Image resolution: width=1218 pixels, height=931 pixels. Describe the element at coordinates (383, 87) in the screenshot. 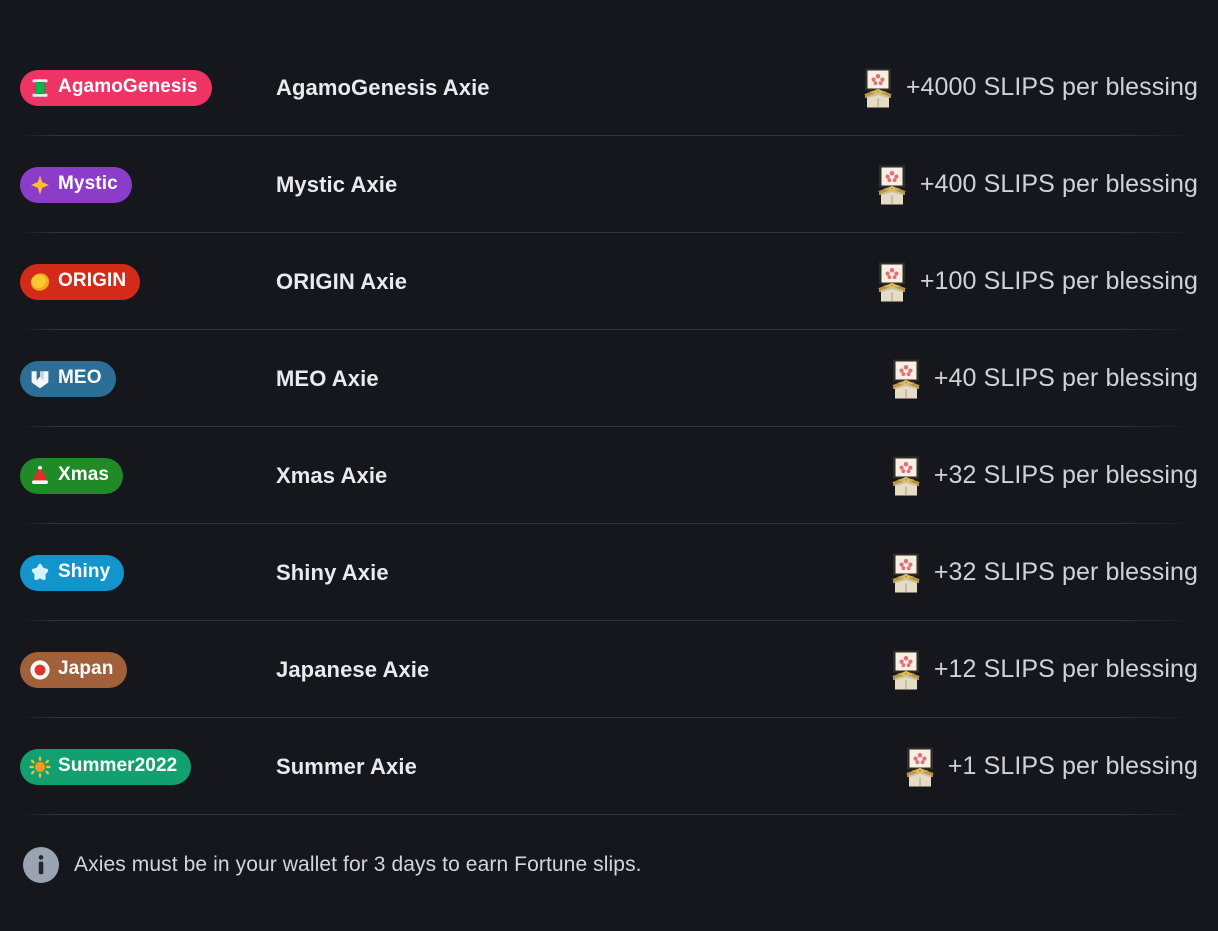

I see `axie-name: AgamoGenesis Axie` at that location.